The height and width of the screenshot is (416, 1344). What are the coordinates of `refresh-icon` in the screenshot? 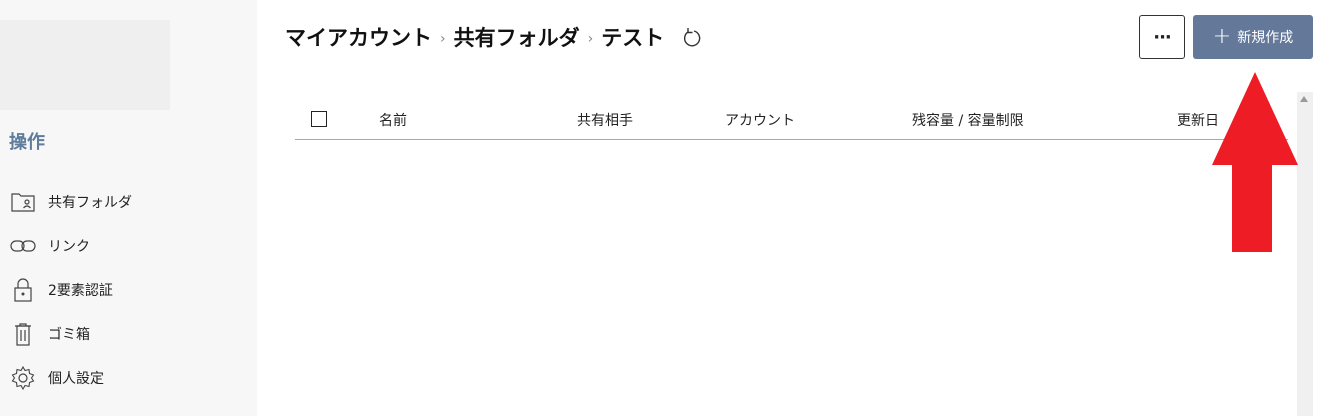 It's located at (692, 37).